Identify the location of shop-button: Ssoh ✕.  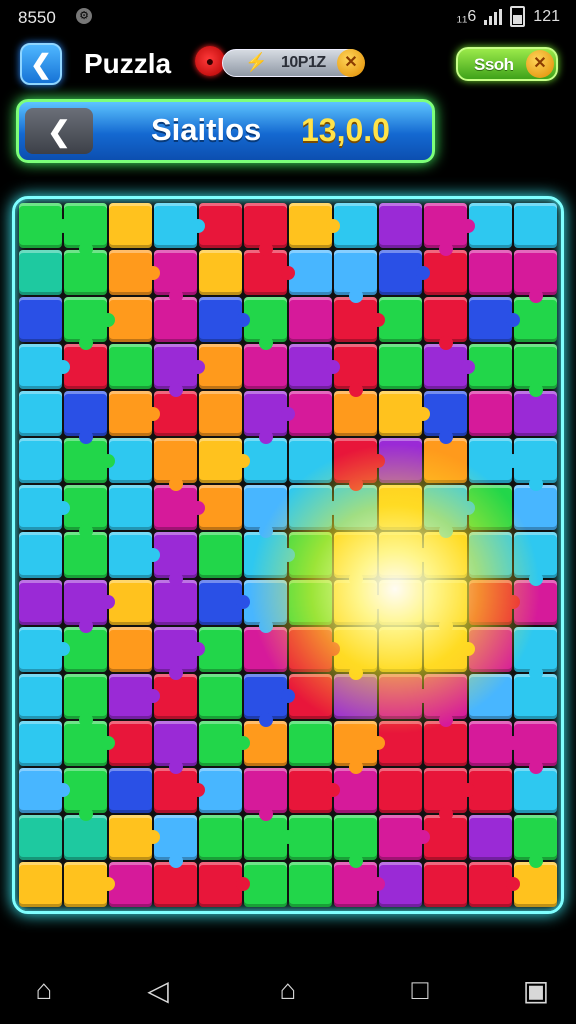
(507, 64).